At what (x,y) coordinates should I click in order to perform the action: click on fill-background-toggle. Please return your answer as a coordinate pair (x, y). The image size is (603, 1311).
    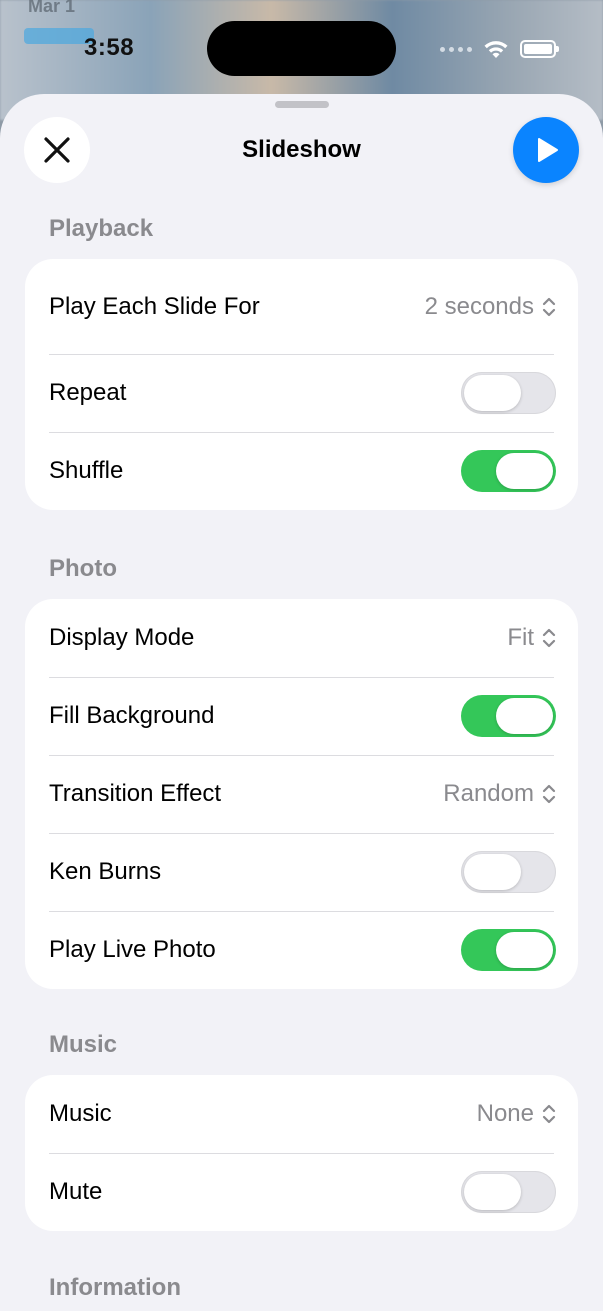
    Looking at the image, I should click on (508, 716).